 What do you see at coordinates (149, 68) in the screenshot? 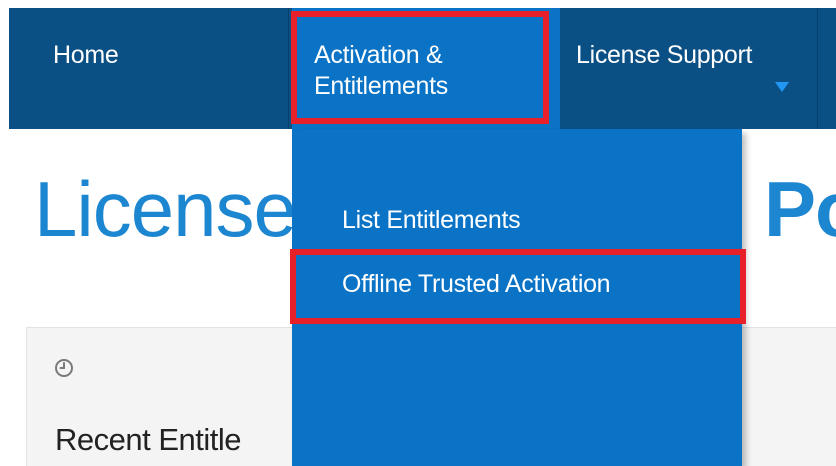
I see `nav-home: Home` at bounding box center [149, 68].